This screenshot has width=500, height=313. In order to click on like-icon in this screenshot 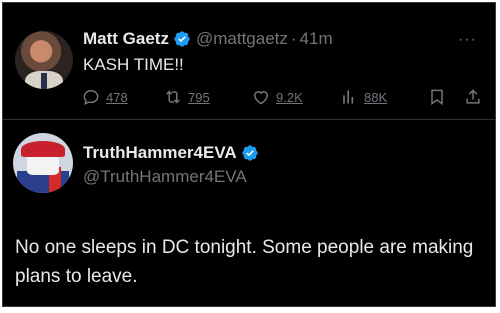, I will do `click(261, 98)`.